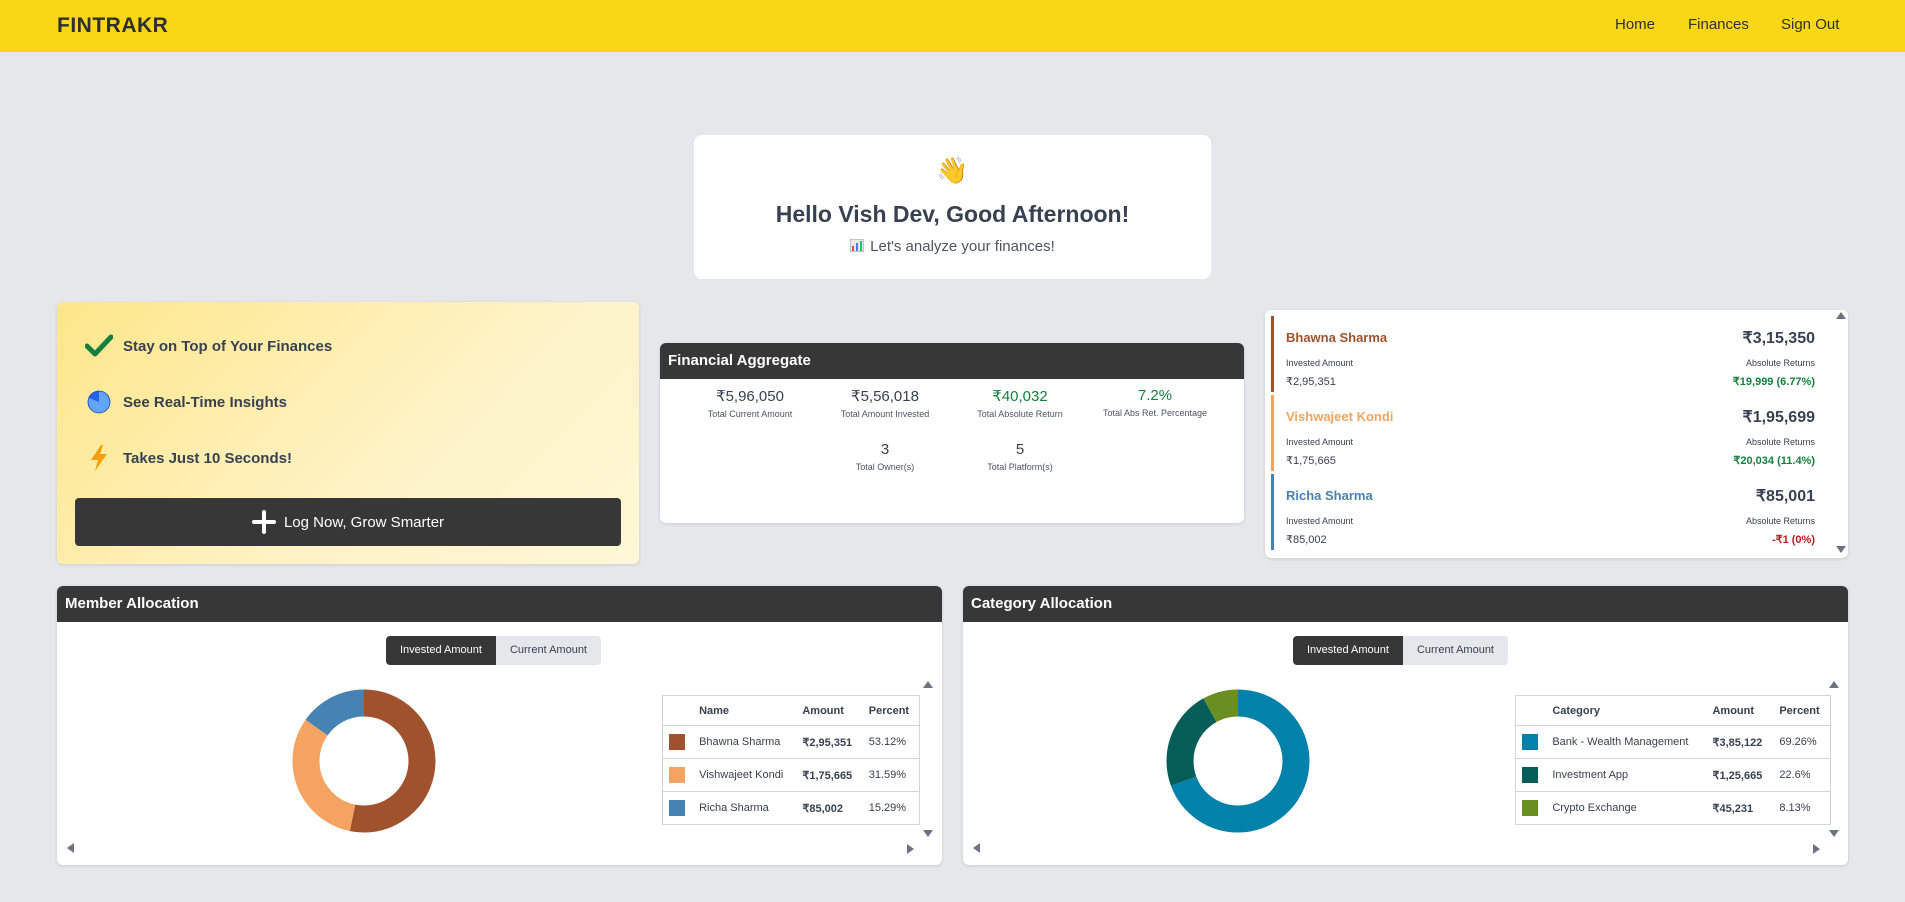 This screenshot has width=1905, height=902. What do you see at coordinates (1020, 414) in the screenshot?
I see `stat-label: Total Absolute Return` at bounding box center [1020, 414].